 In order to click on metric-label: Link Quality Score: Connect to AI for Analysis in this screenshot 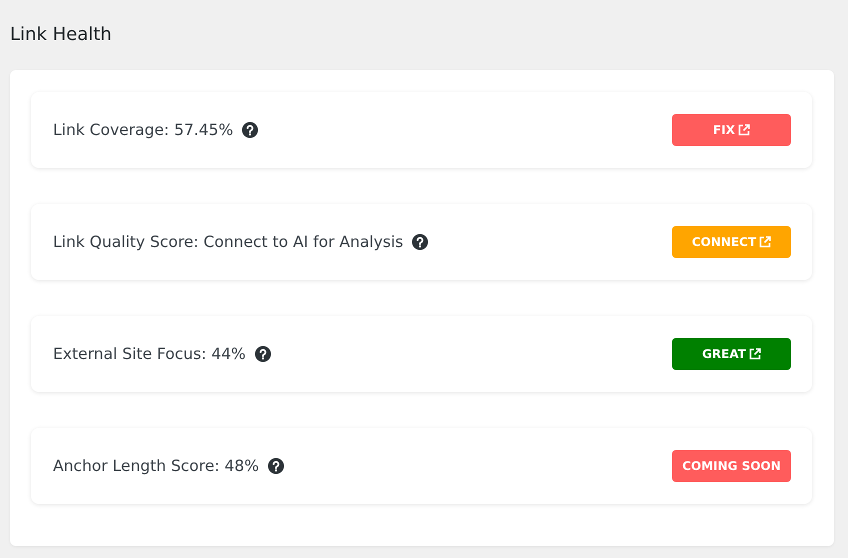, I will do `click(228, 242)`.